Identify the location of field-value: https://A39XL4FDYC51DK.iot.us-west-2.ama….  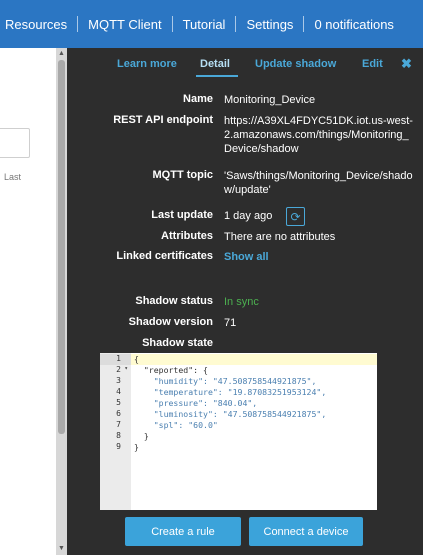
(318, 135).